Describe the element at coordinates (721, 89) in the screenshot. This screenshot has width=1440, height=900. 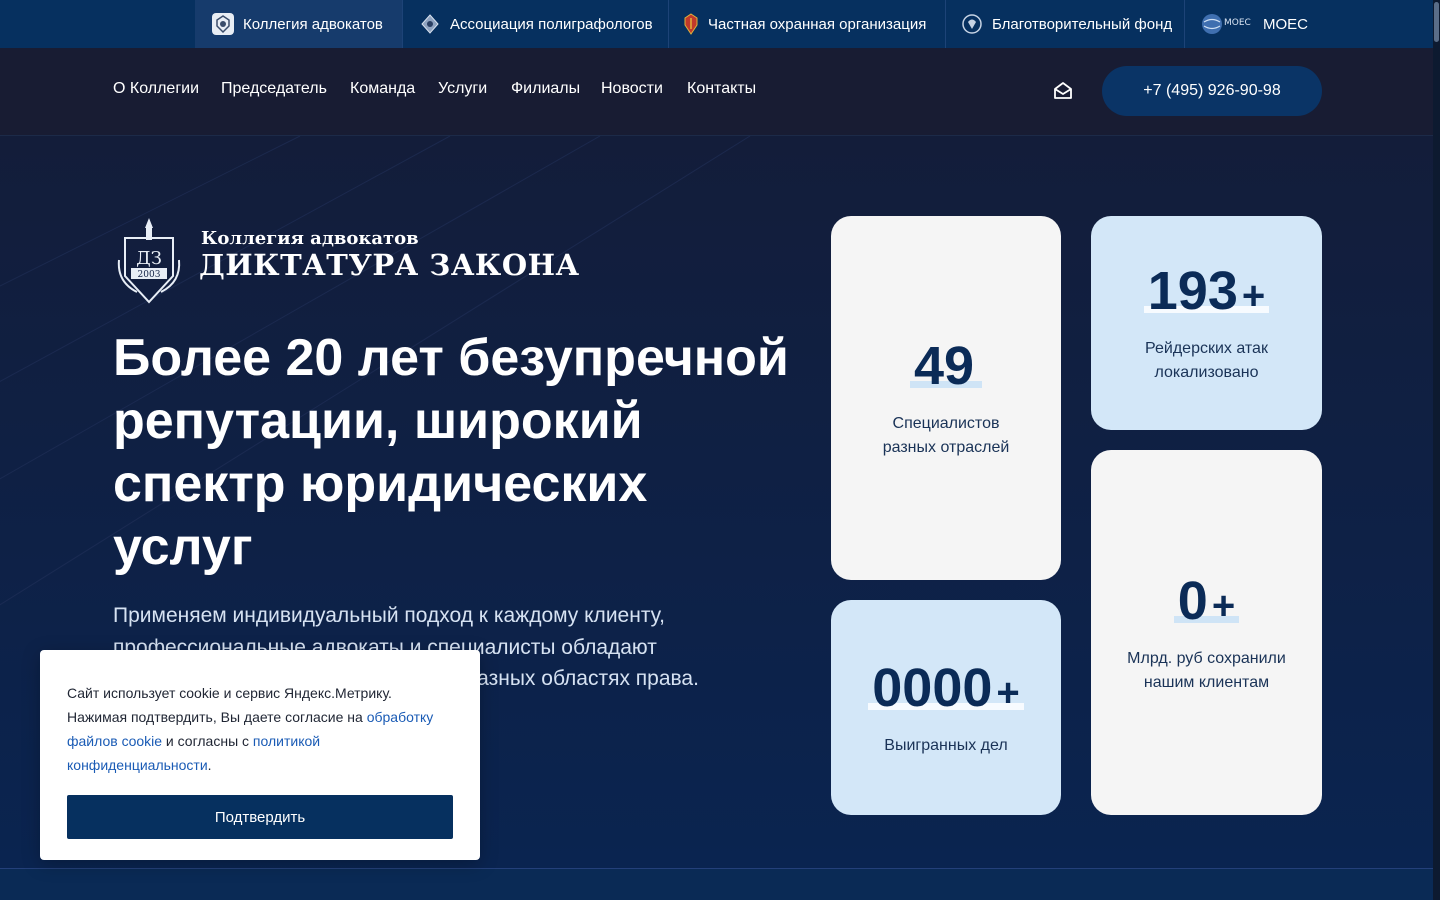
I see `nav-link-contacts: Контакты` at that location.